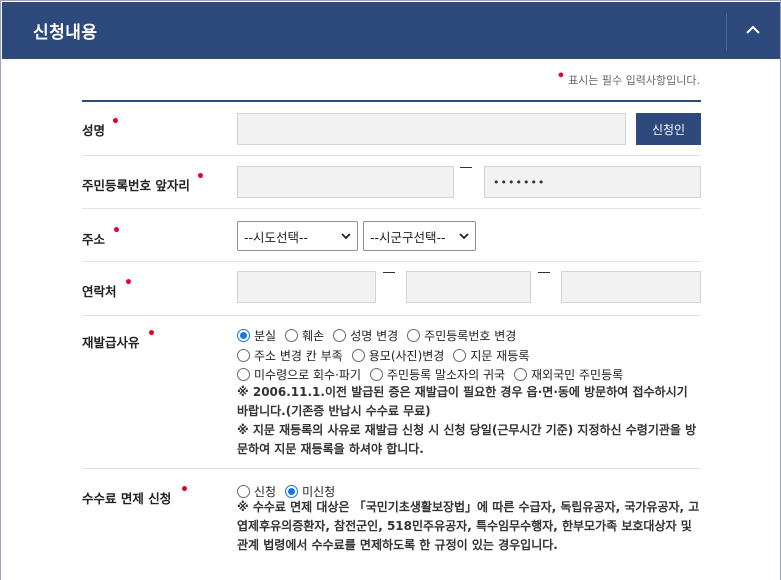 Image resolution: width=781 pixels, height=580 pixels. I want to click on reason-option-name-change: 성명 변경, so click(365, 335).